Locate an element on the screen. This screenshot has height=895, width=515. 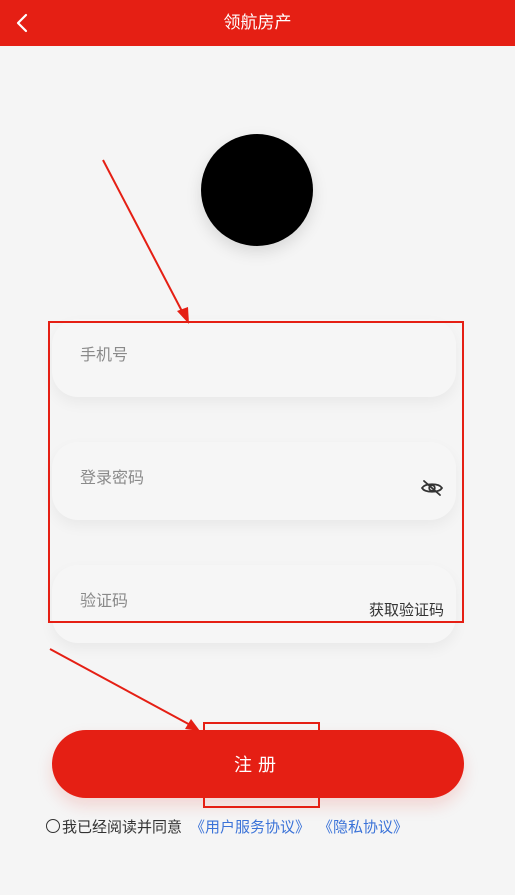
password-field-card is located at coordinates (254, 481).